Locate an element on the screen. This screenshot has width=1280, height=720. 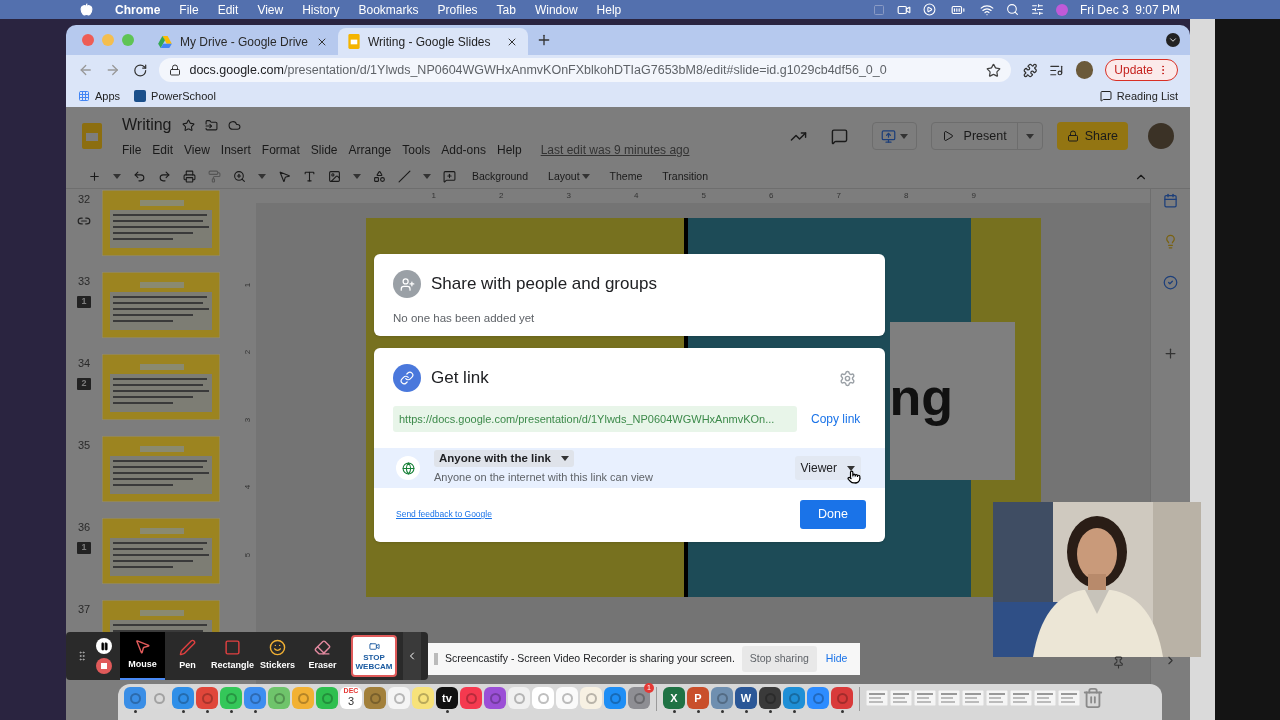
toolbar-button: Transition is located at coordinates (685, 176).